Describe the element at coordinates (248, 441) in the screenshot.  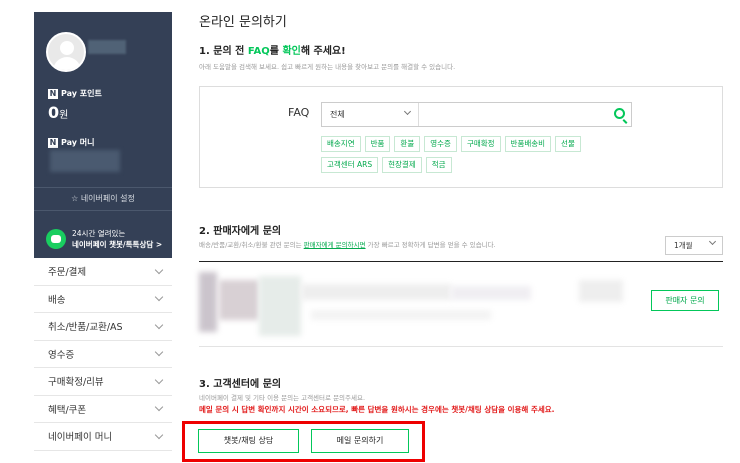
I see `chat-consult-button: 챗봇/채팅 상담` at that location.